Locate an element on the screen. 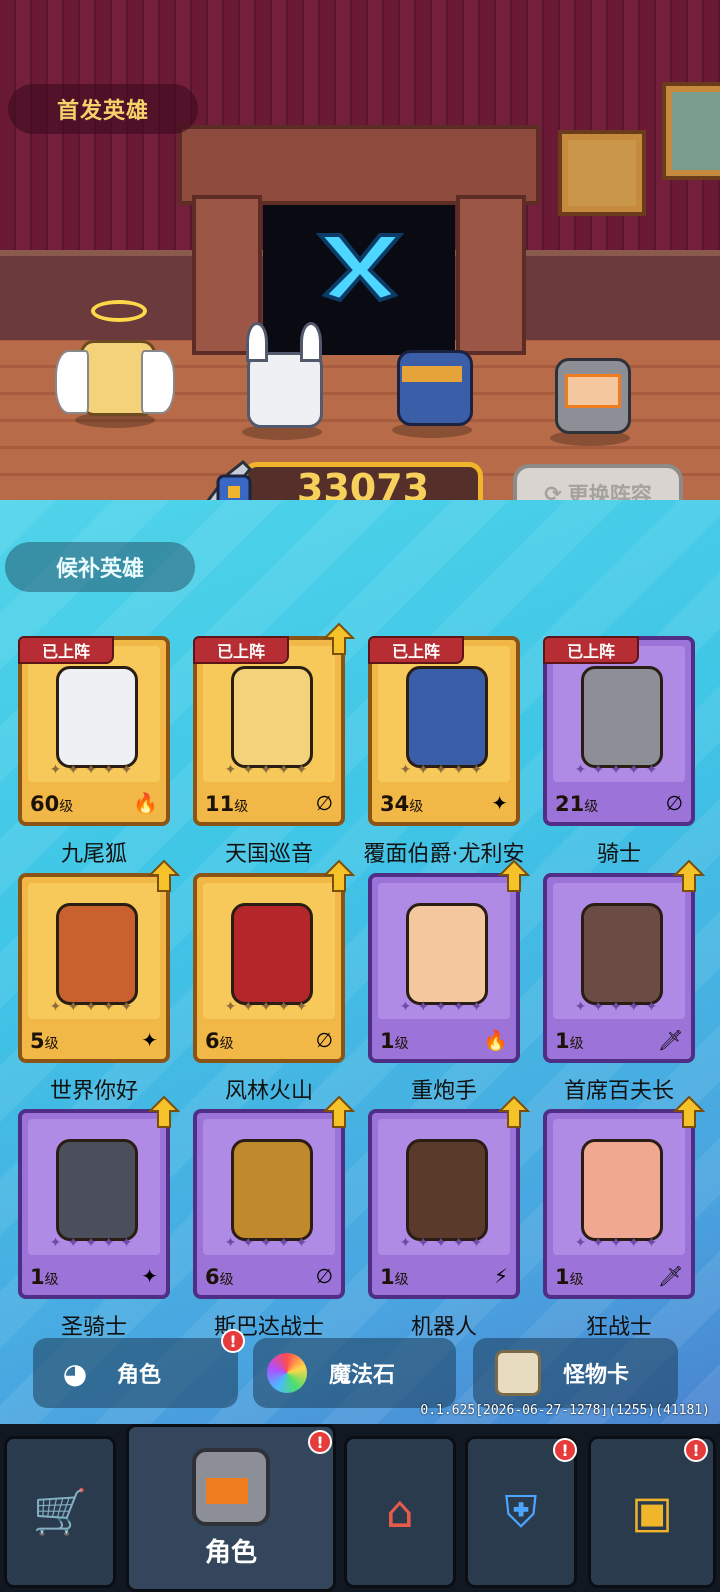 The height and width of the screenshot is (1592, 720). crossed-swords-icon is located at coordinates (360, 265).